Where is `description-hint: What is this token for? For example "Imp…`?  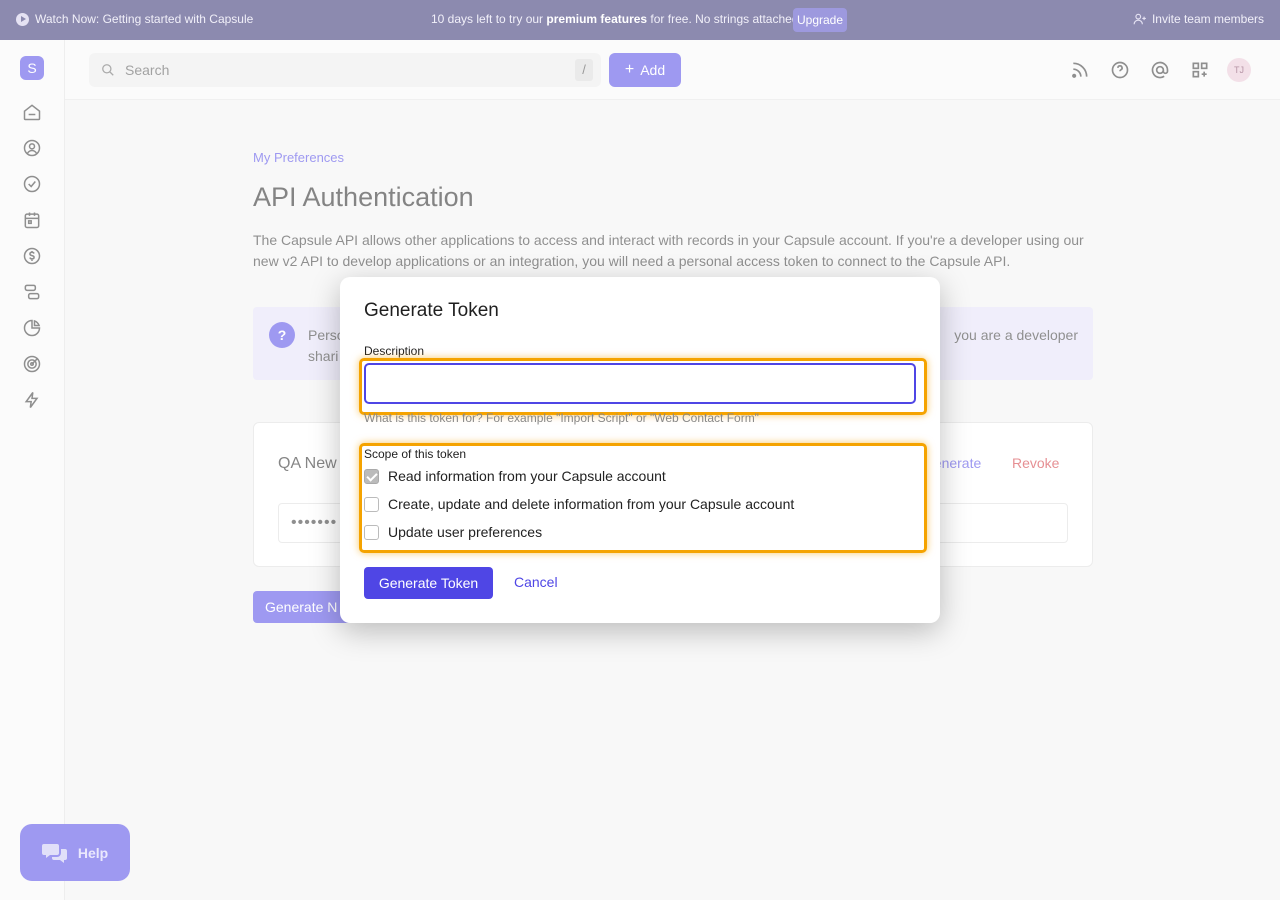
description-hint: What is this token for? For example "Imp… is located at coordinates (561, 418).